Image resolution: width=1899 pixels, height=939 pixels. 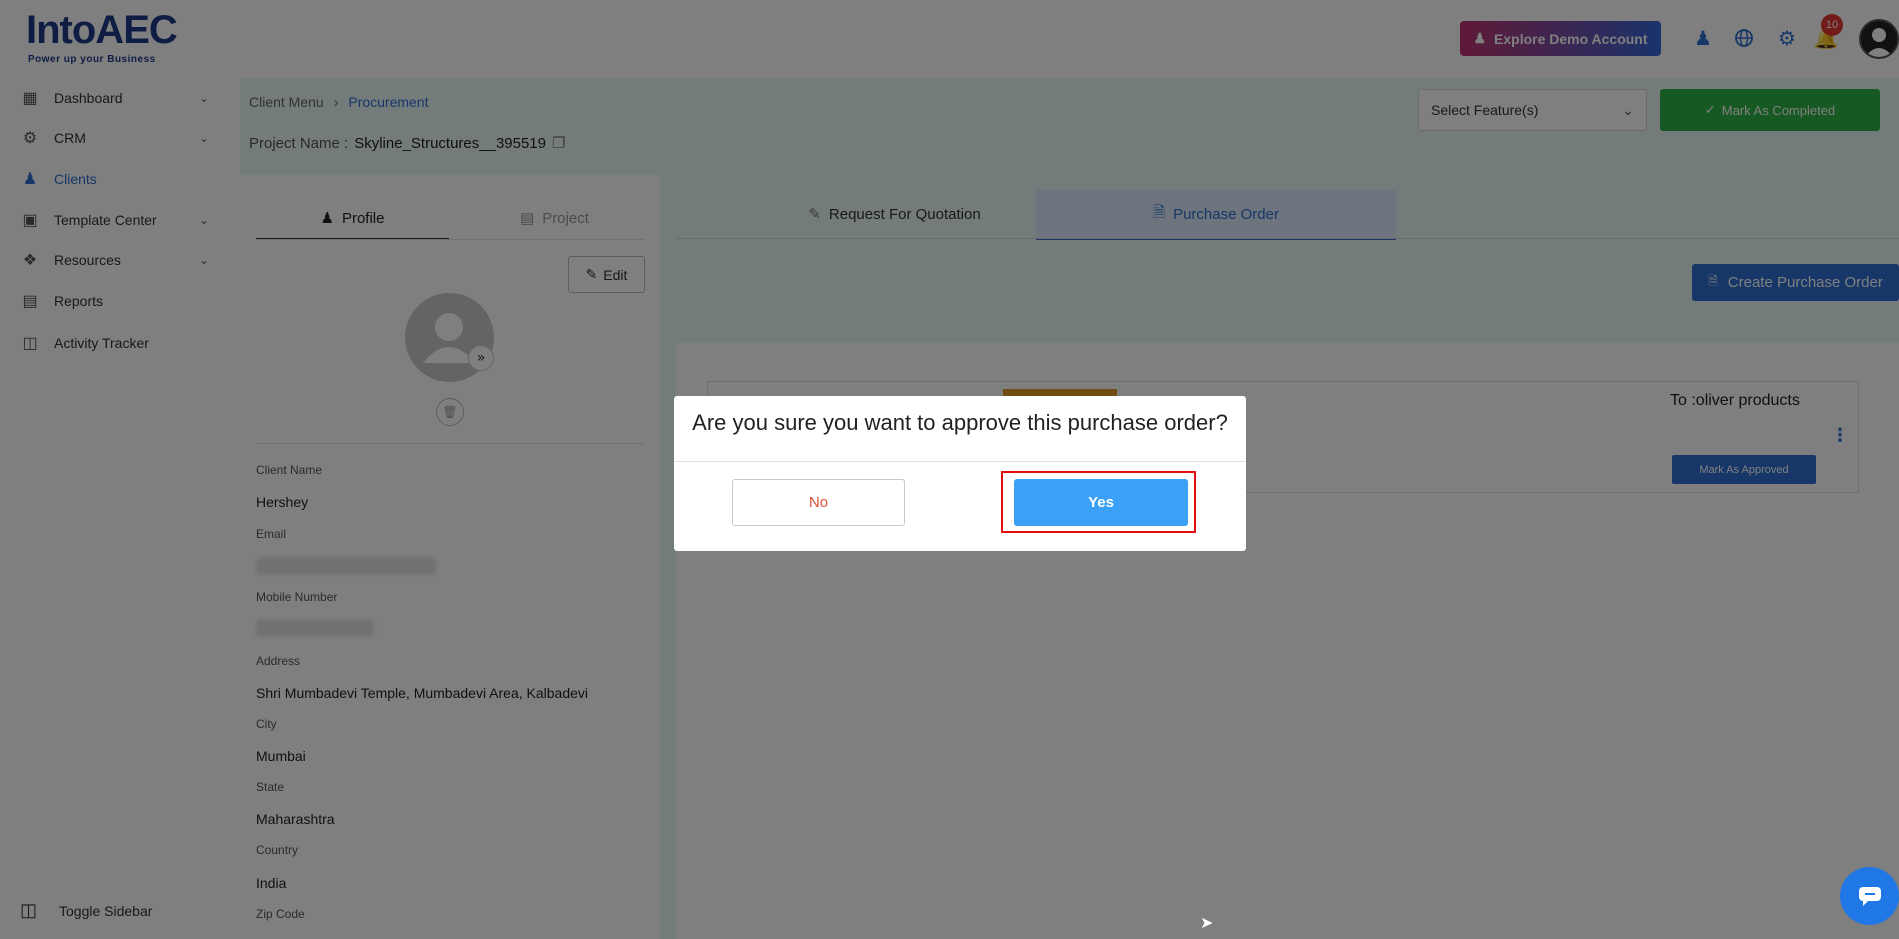 I want to click on dialog-divider, so click(x=960, y=461).